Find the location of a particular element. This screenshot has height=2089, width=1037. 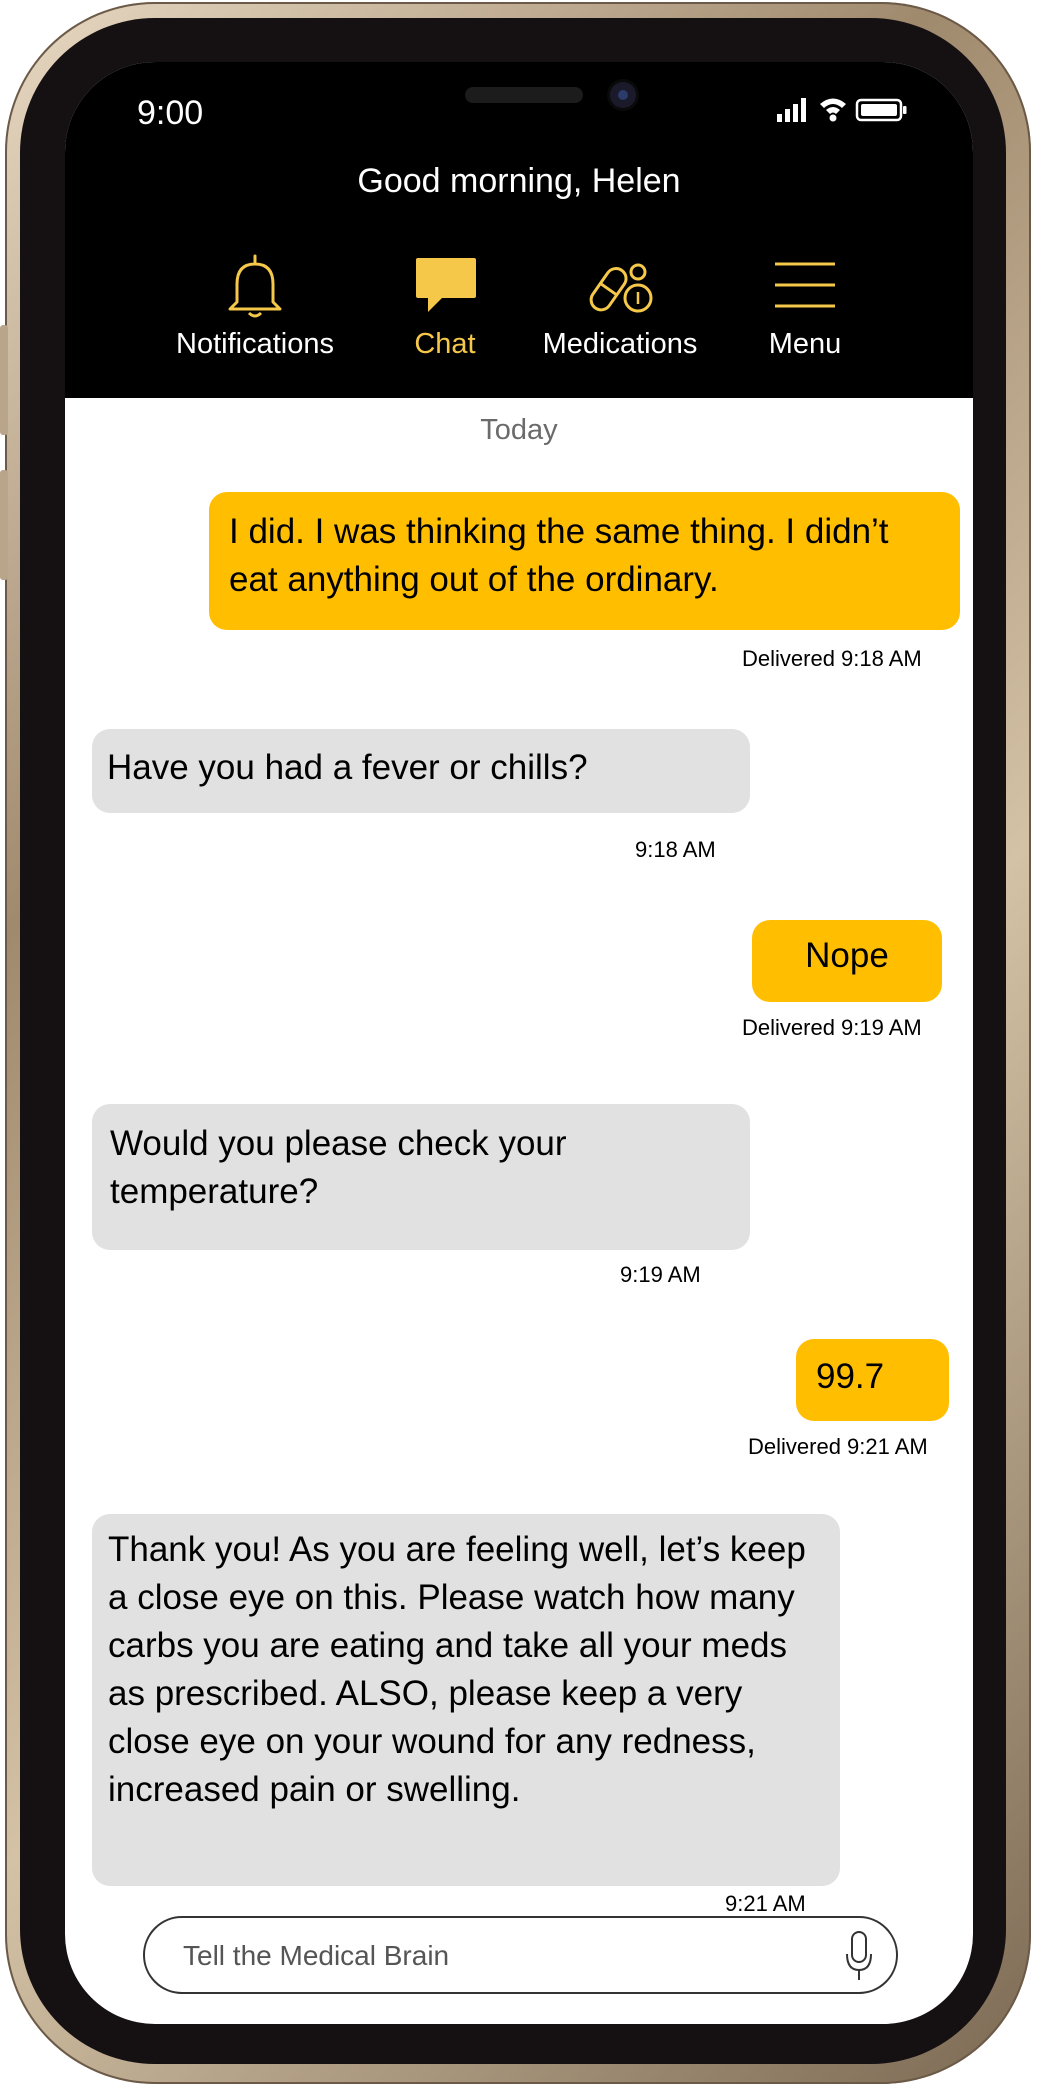

message-text: Would you please check your temperature? is located at coordinates (338, 1167).